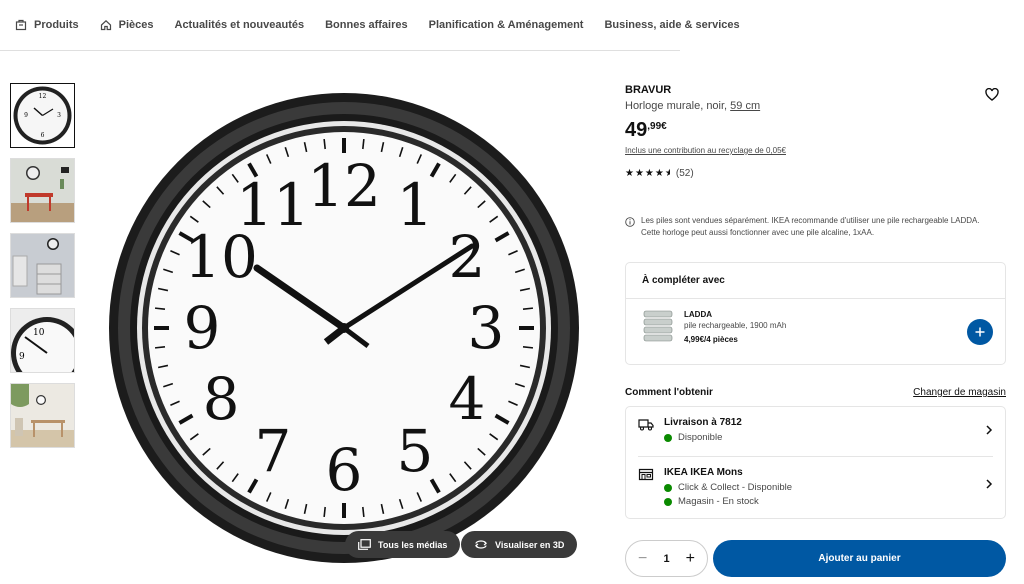 The image size is (1024, 584). Describe the element at coordinates (657, 126) in the screenshot. I see `price-decimal: ,99€` at that location.